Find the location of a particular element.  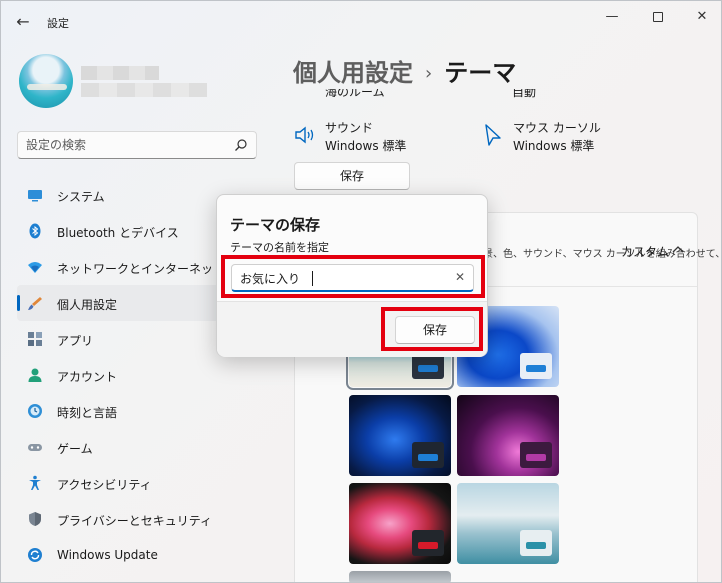

maximize-button is located at coordinates (658, 17).